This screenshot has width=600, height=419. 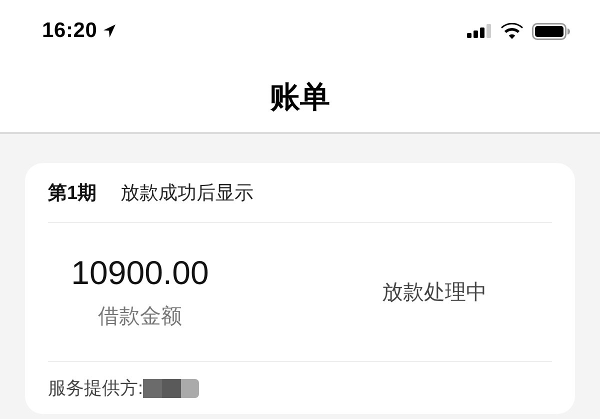 What do you see at coordinates (140, 317) in the screenshot?
I see `amount-label: 借款金额` at bounding box center [140, 317].